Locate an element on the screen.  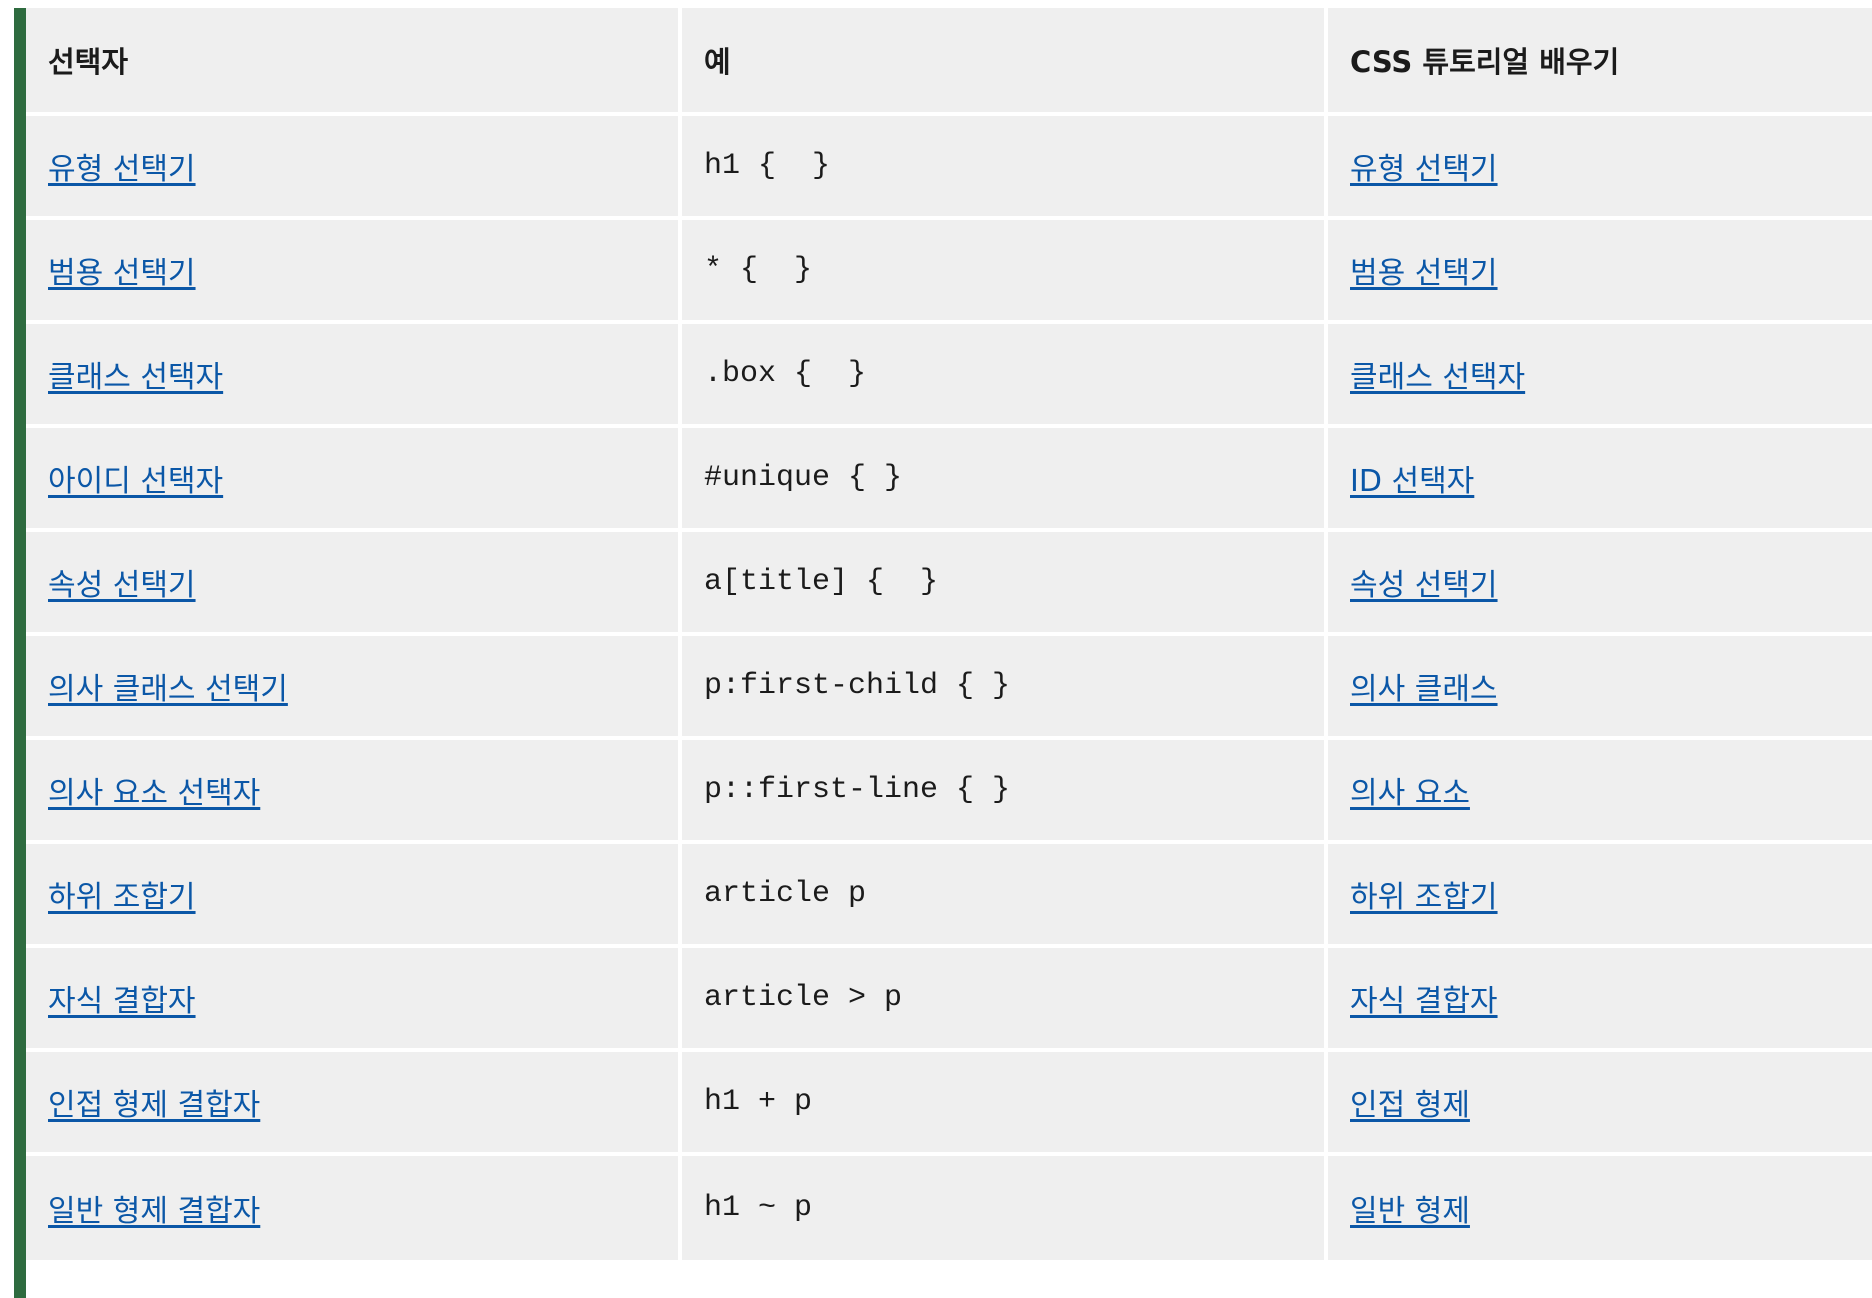
table-row: 클래스 선택자 .box { } 클래스 선택자 is located at coordinates (949, 376).